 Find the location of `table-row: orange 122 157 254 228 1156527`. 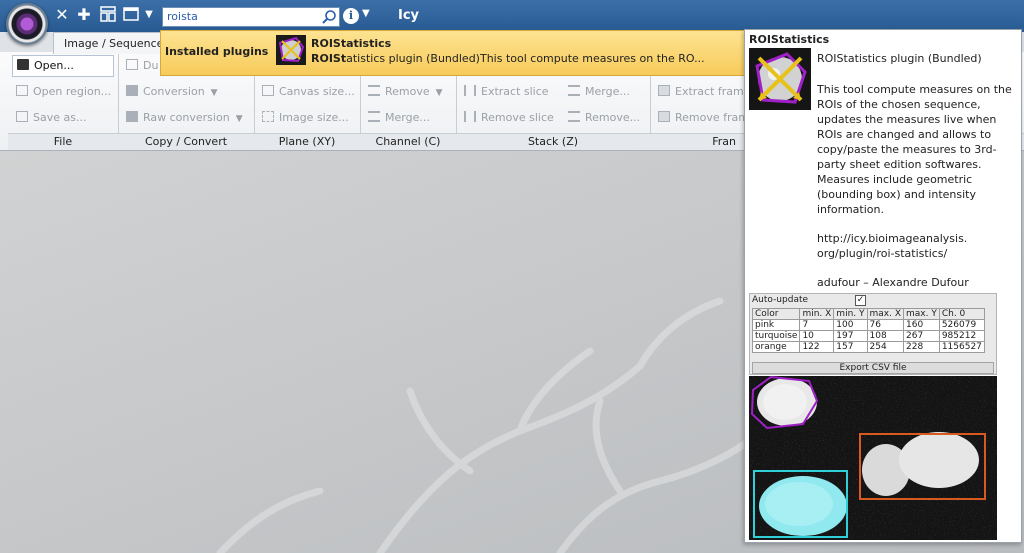

table-row: orange 122 157 254 228 1156527 is located at coordinates (868, 347).